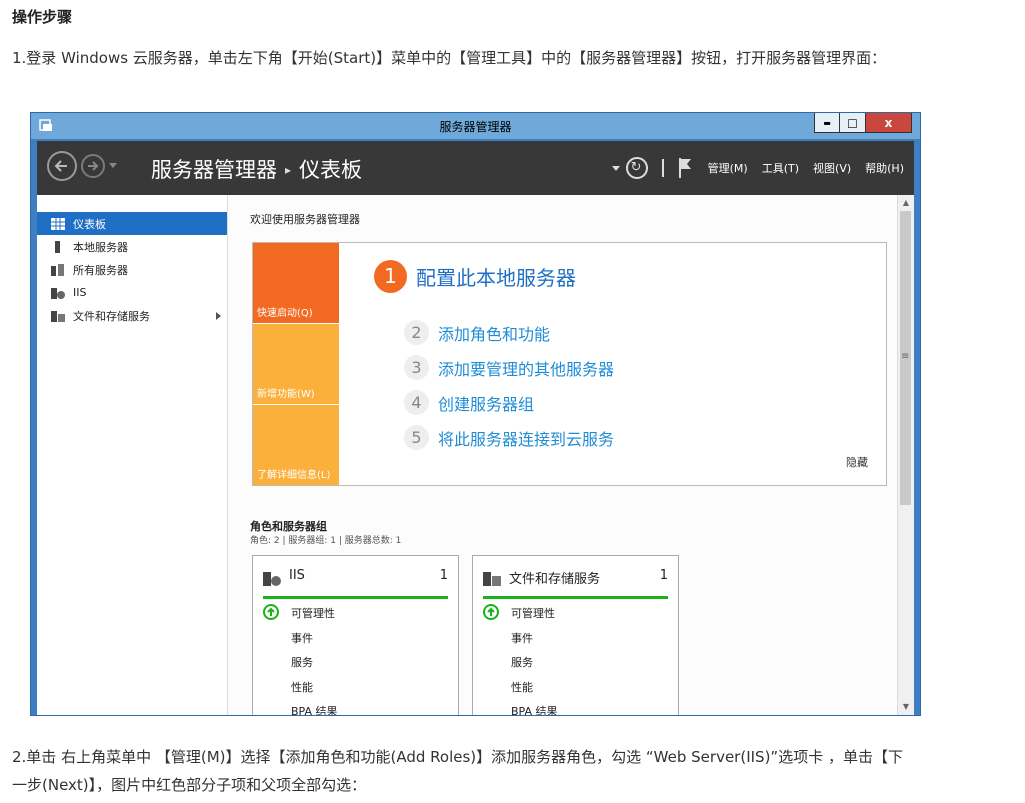  I want to click on step-label: 将此服务器连接到云服务, so click(526, 439).